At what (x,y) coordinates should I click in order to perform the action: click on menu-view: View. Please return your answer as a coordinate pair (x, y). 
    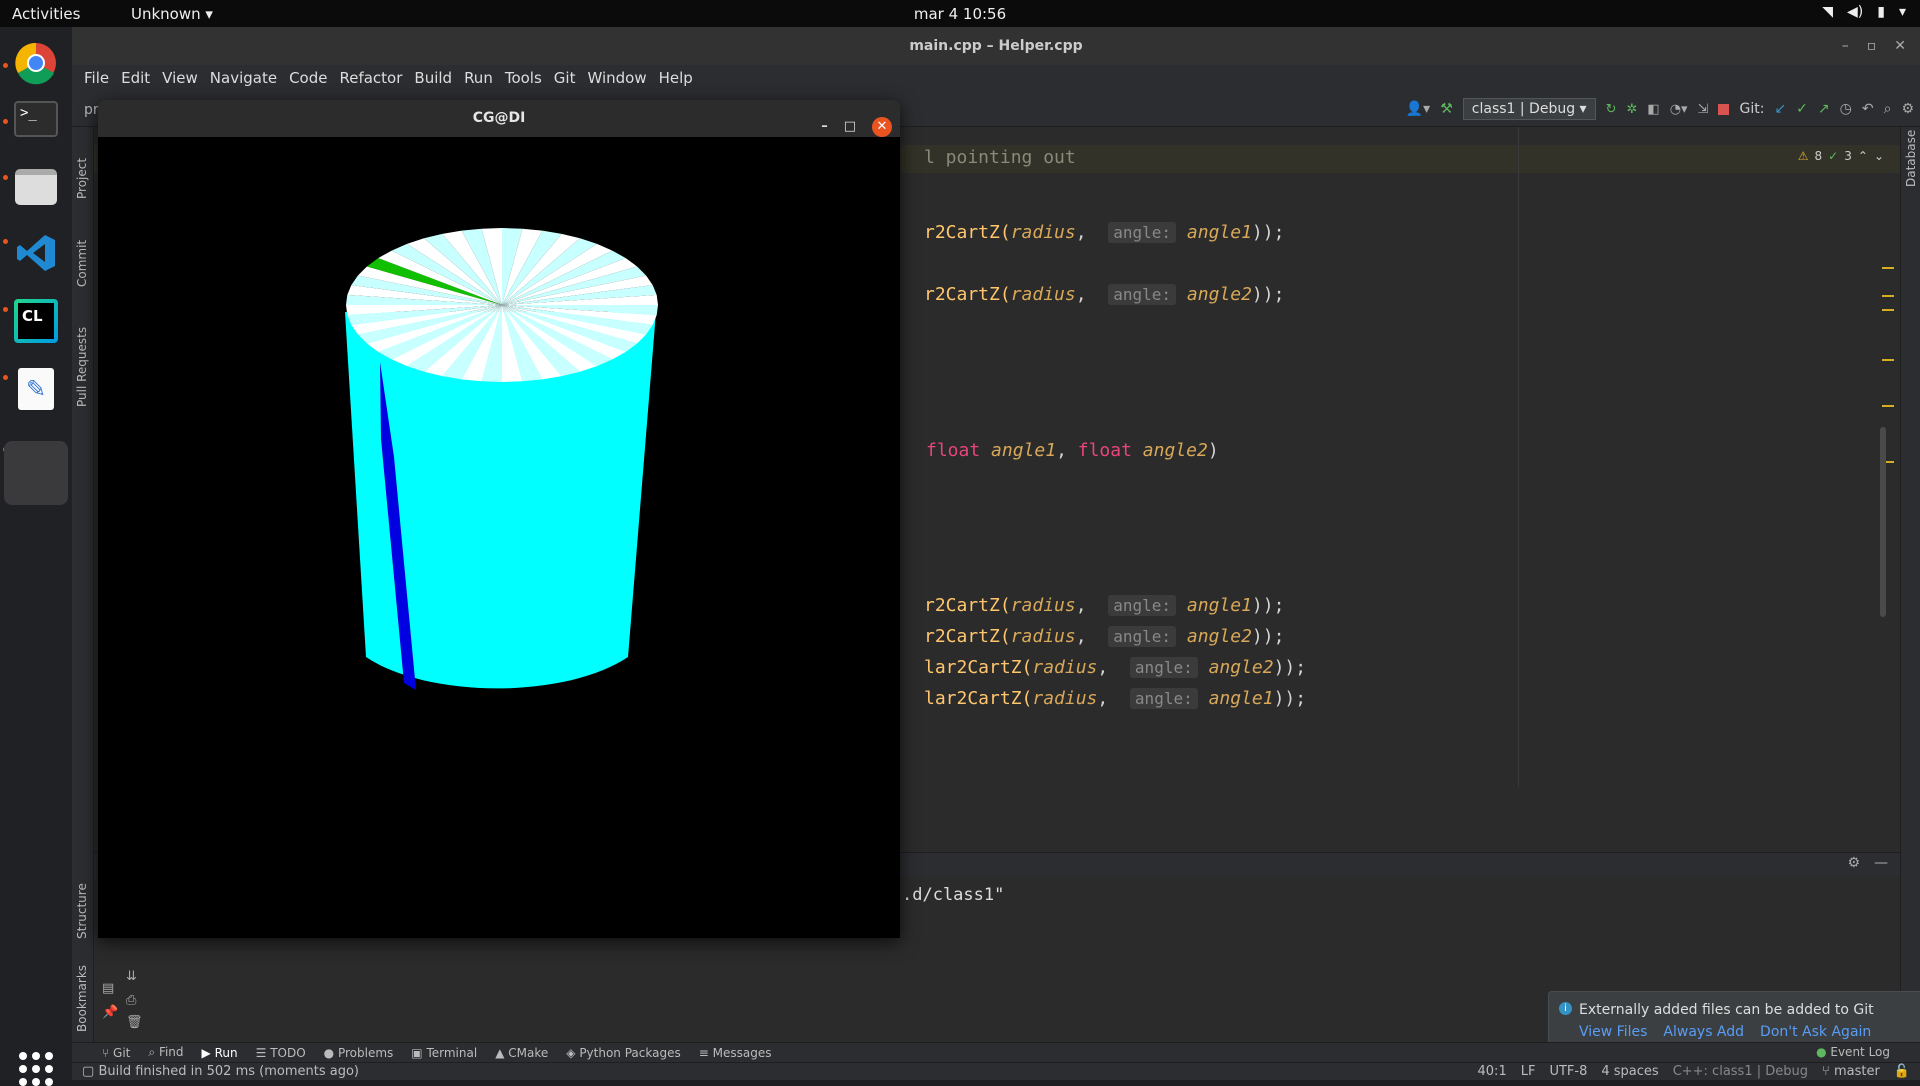
    Looking at the image, I should click on (180, 79).